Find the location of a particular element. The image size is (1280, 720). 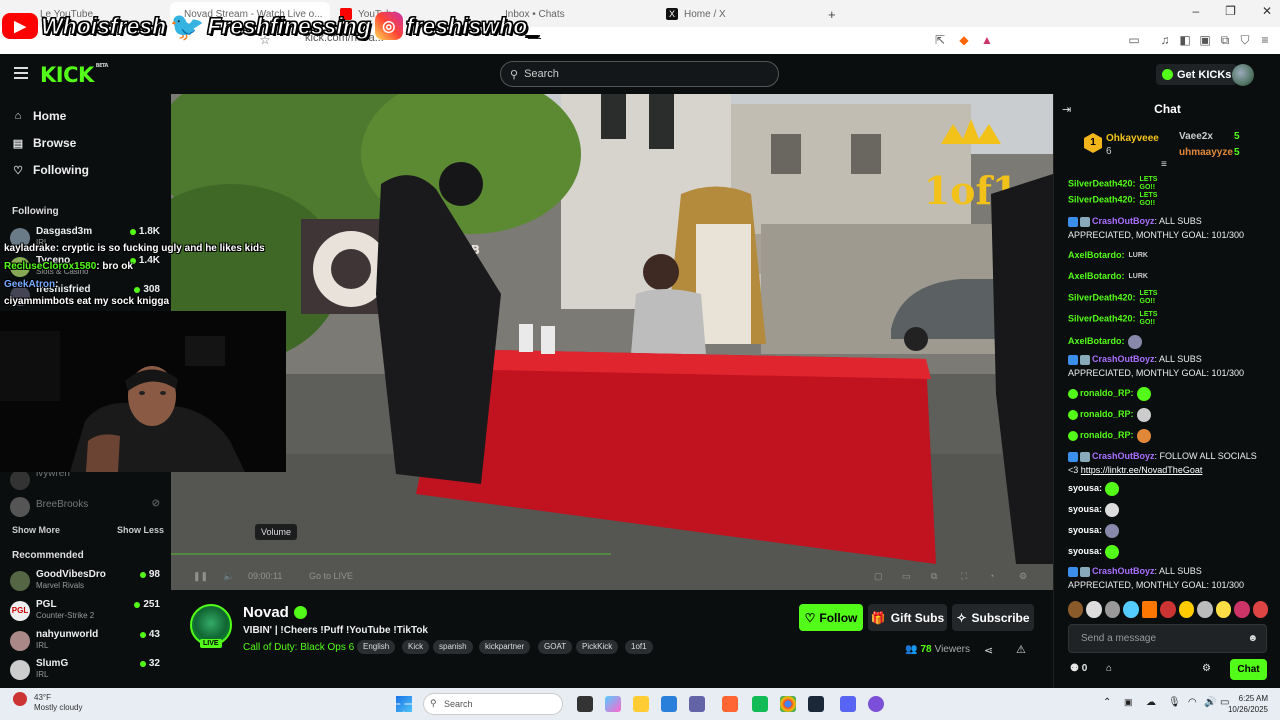

mic-icon: 🎙 is located at coordinates (1174, 702).